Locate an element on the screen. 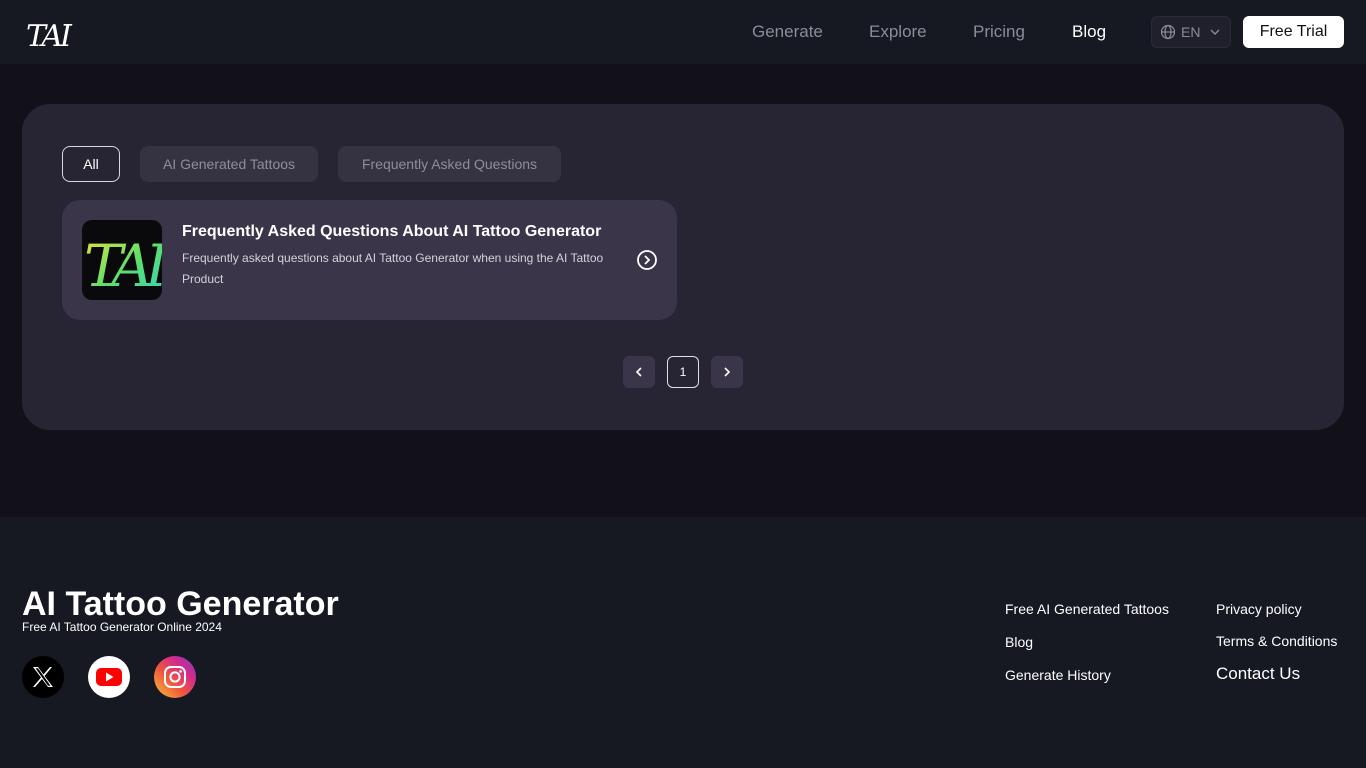 The height and width of the screenshot is (768, 1366). footer-link-free-ai-generated-tattoos: Free AI Generated Tattoos is located at coordinates (1087, 609).